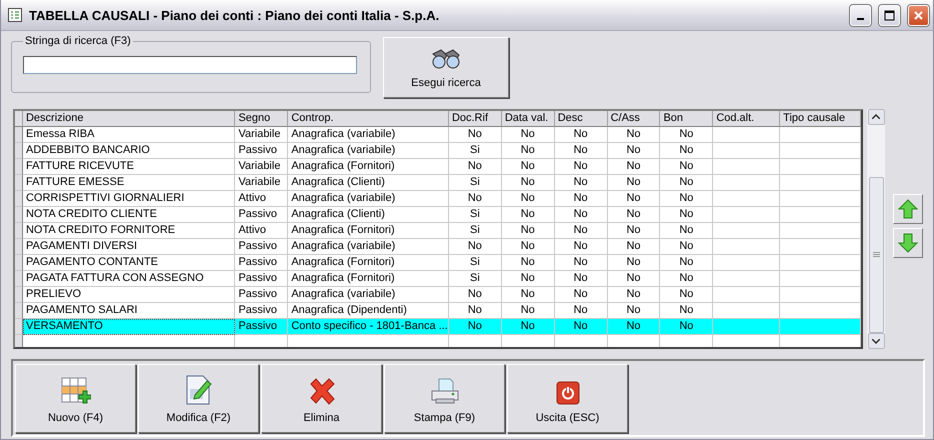 The height and width of the screenshot is (440, 934). I want to click on caret-down-icon, so click(876, 341).